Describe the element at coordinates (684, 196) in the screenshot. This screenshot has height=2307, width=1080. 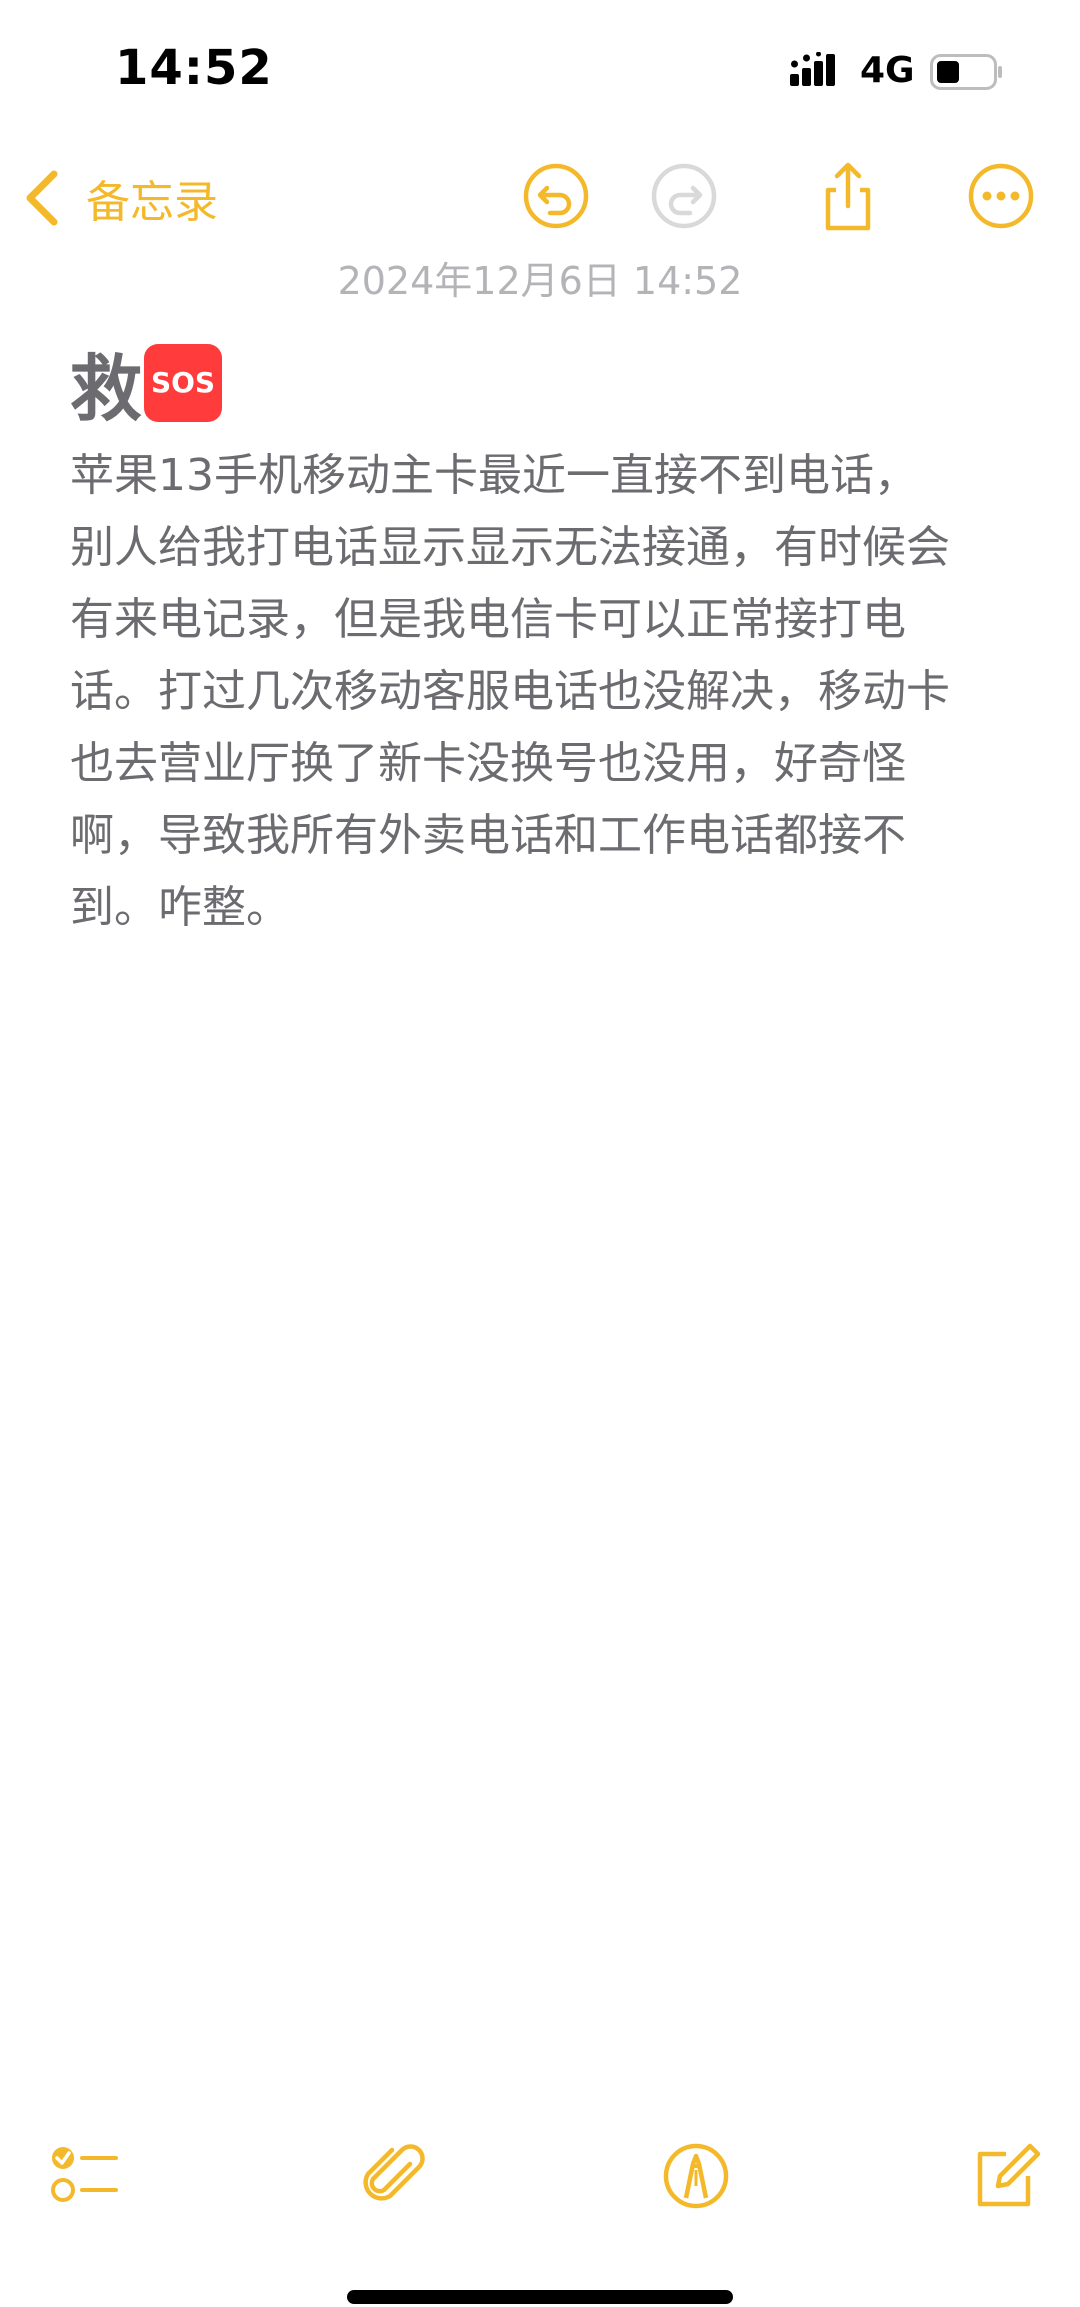
I see `redo-icon` at that location.